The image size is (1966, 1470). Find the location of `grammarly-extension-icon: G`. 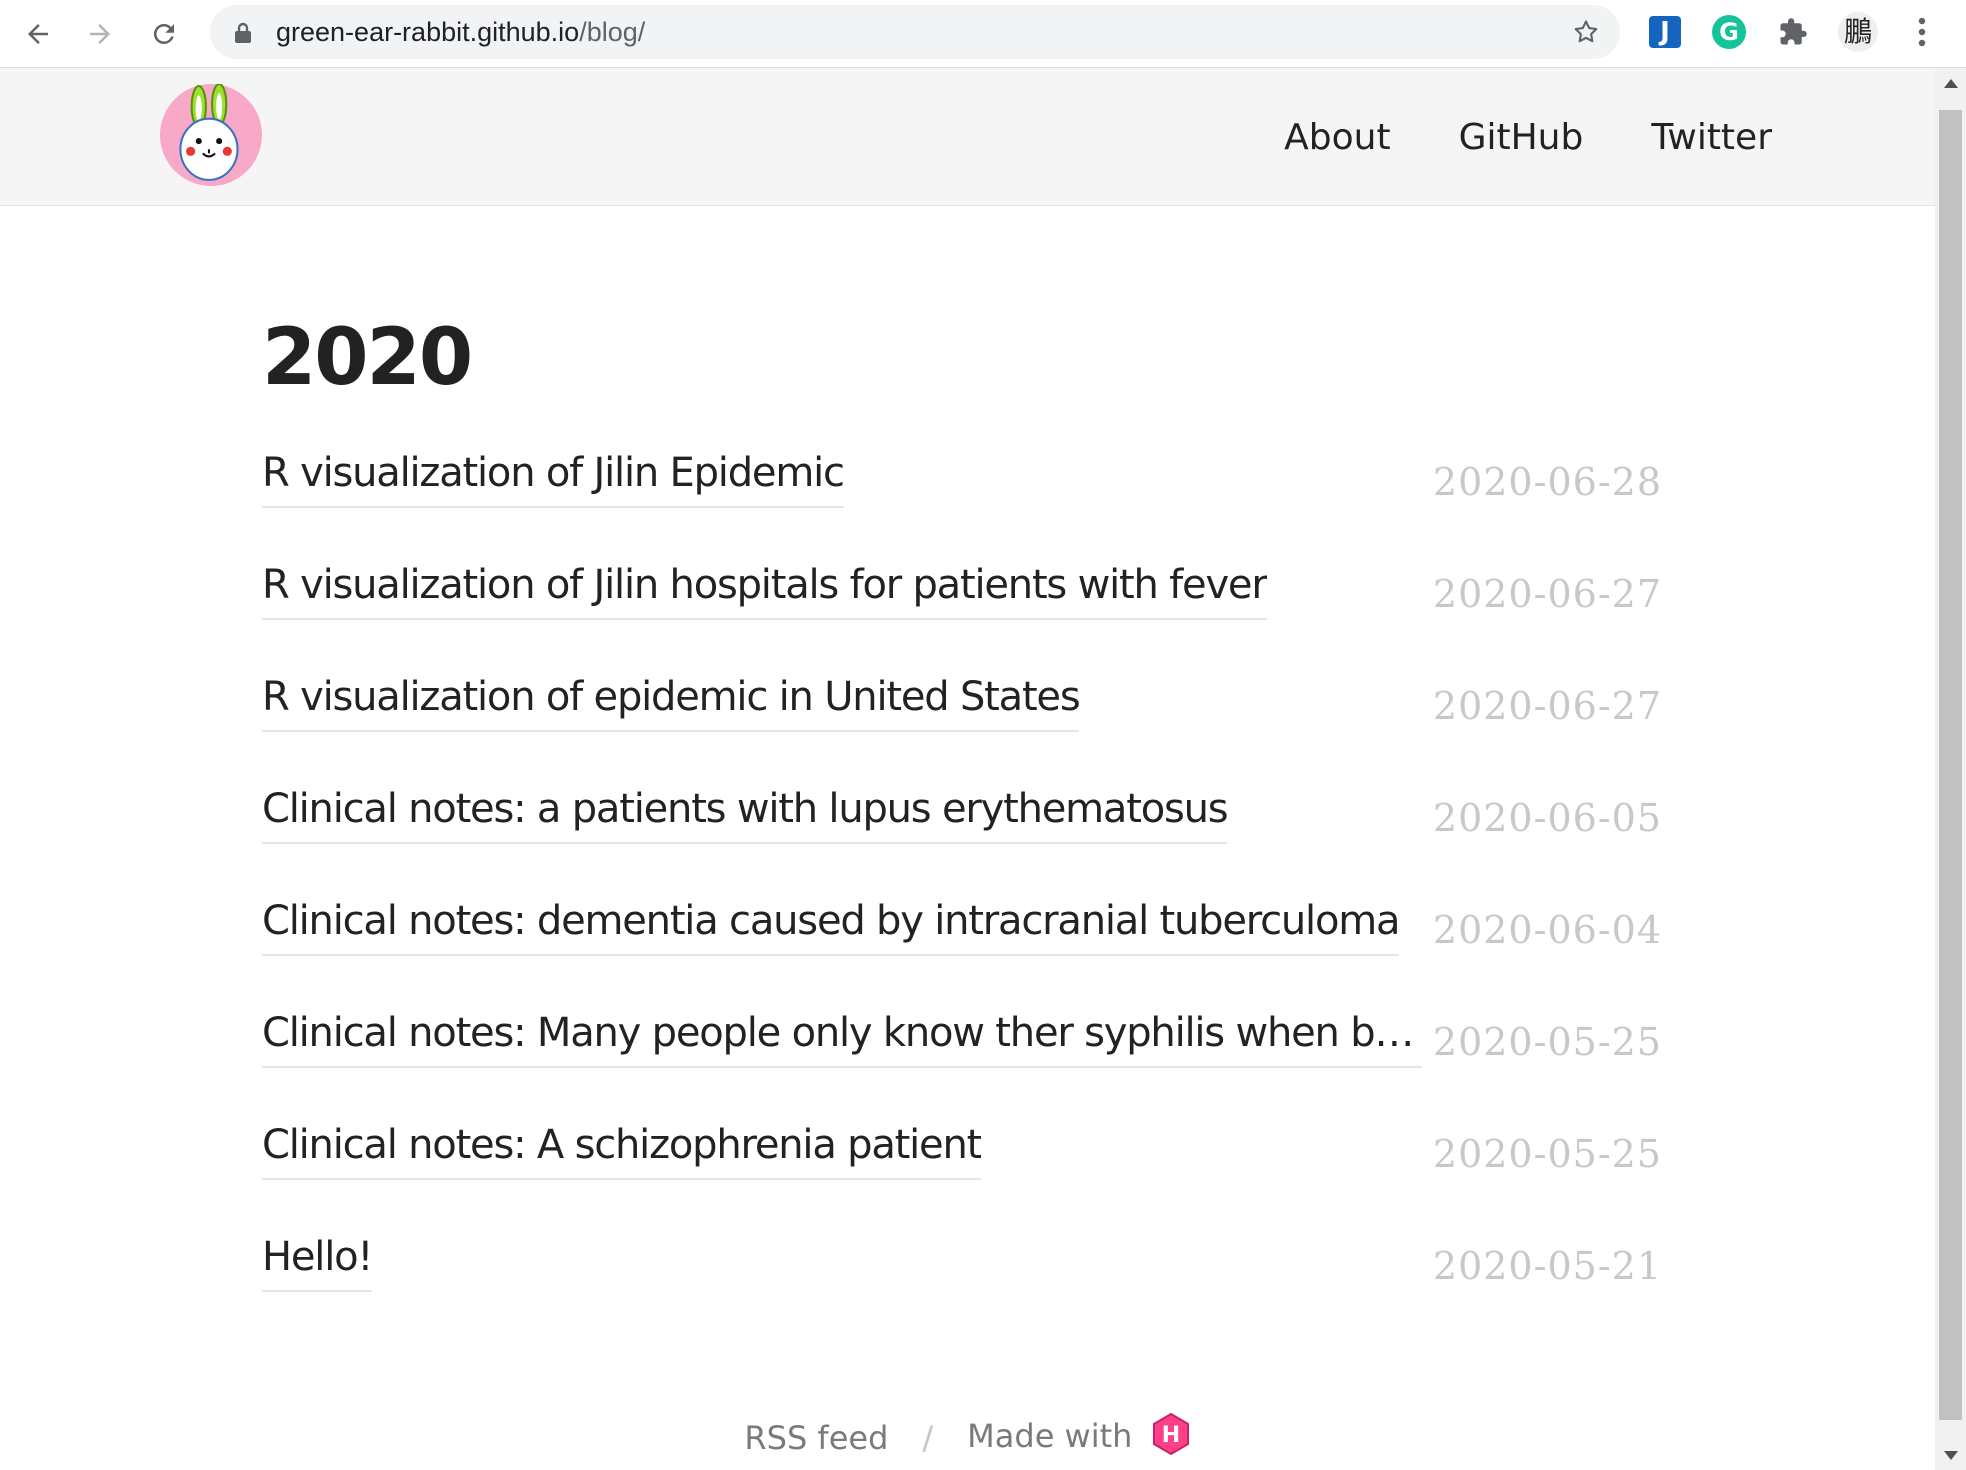

grammarly-extension-icon: G is located at coordinates (1729, 32).